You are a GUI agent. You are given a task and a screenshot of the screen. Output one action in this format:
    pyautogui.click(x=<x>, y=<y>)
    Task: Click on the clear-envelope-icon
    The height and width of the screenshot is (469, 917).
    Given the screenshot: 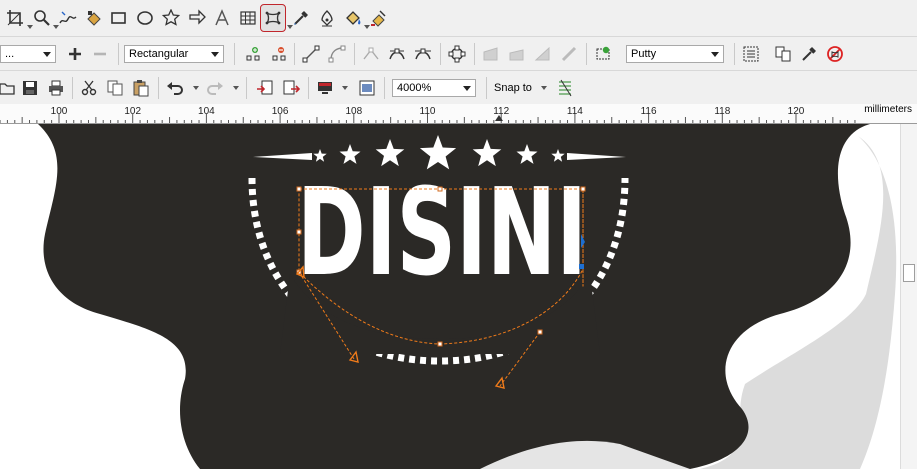 What is the action you would take?
    pyautogui.click(x=835, y=54)
    